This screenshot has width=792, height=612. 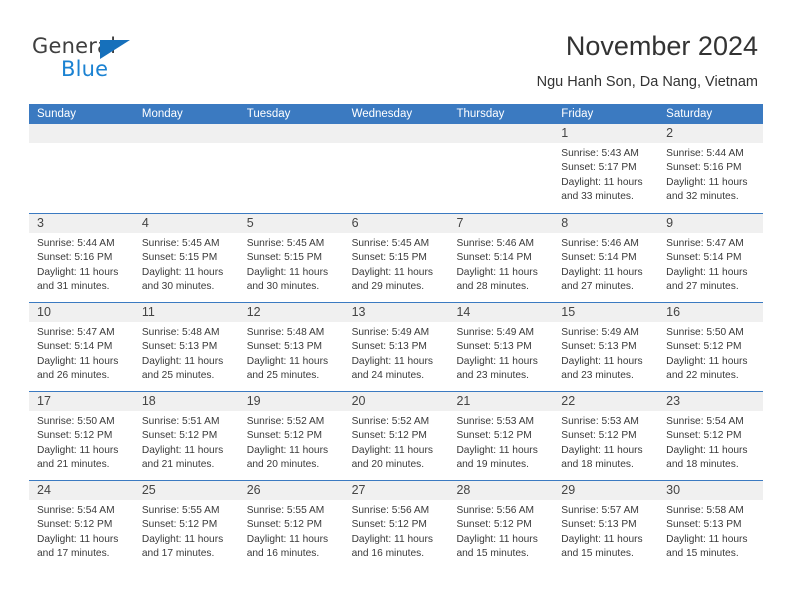 What do you see at coordinates (291, 223) in the screenshot?
I see `day-number: 5` at bounding box center [291, 223].